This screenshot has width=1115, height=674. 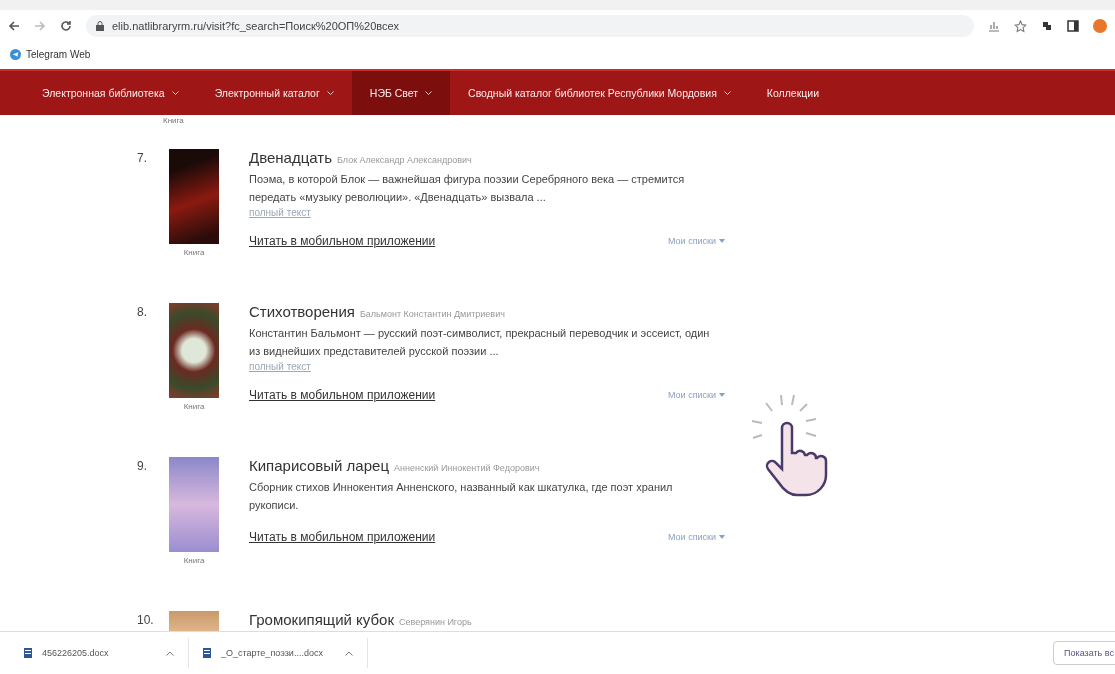 What do you see at coordinates (1084, 653) in the screenshot?
I see `show-all-button: Показать вс` at bounding box center [1084, 653].